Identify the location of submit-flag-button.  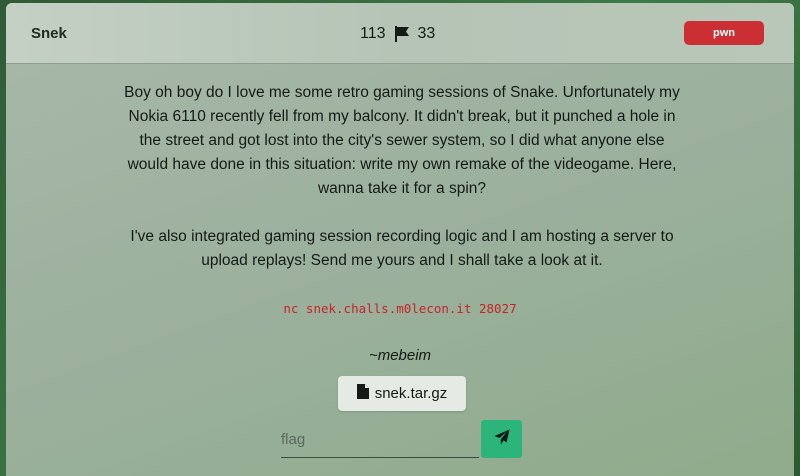
(501, 439).